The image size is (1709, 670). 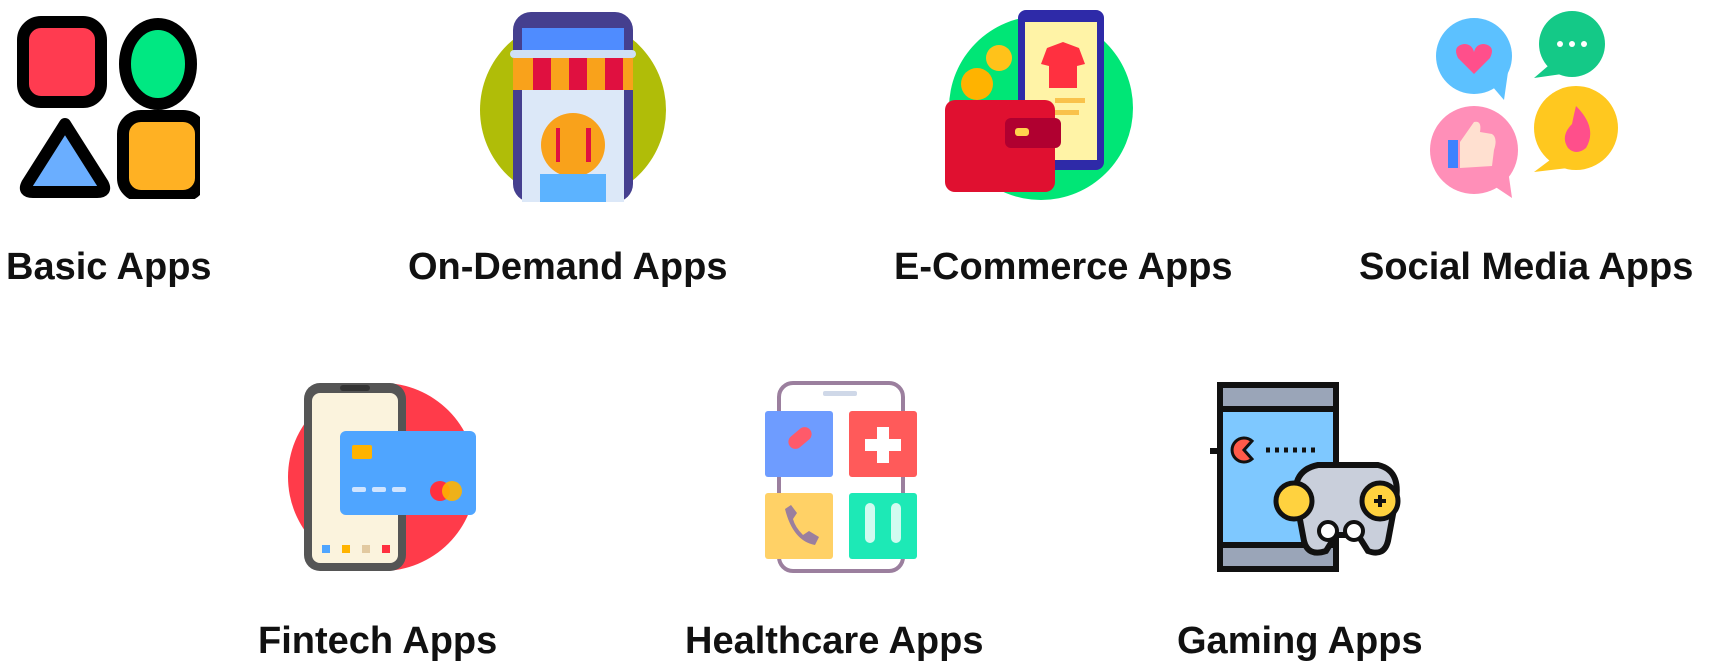 I want to click on food-store-phone-icon, so click(x=573, y=107).